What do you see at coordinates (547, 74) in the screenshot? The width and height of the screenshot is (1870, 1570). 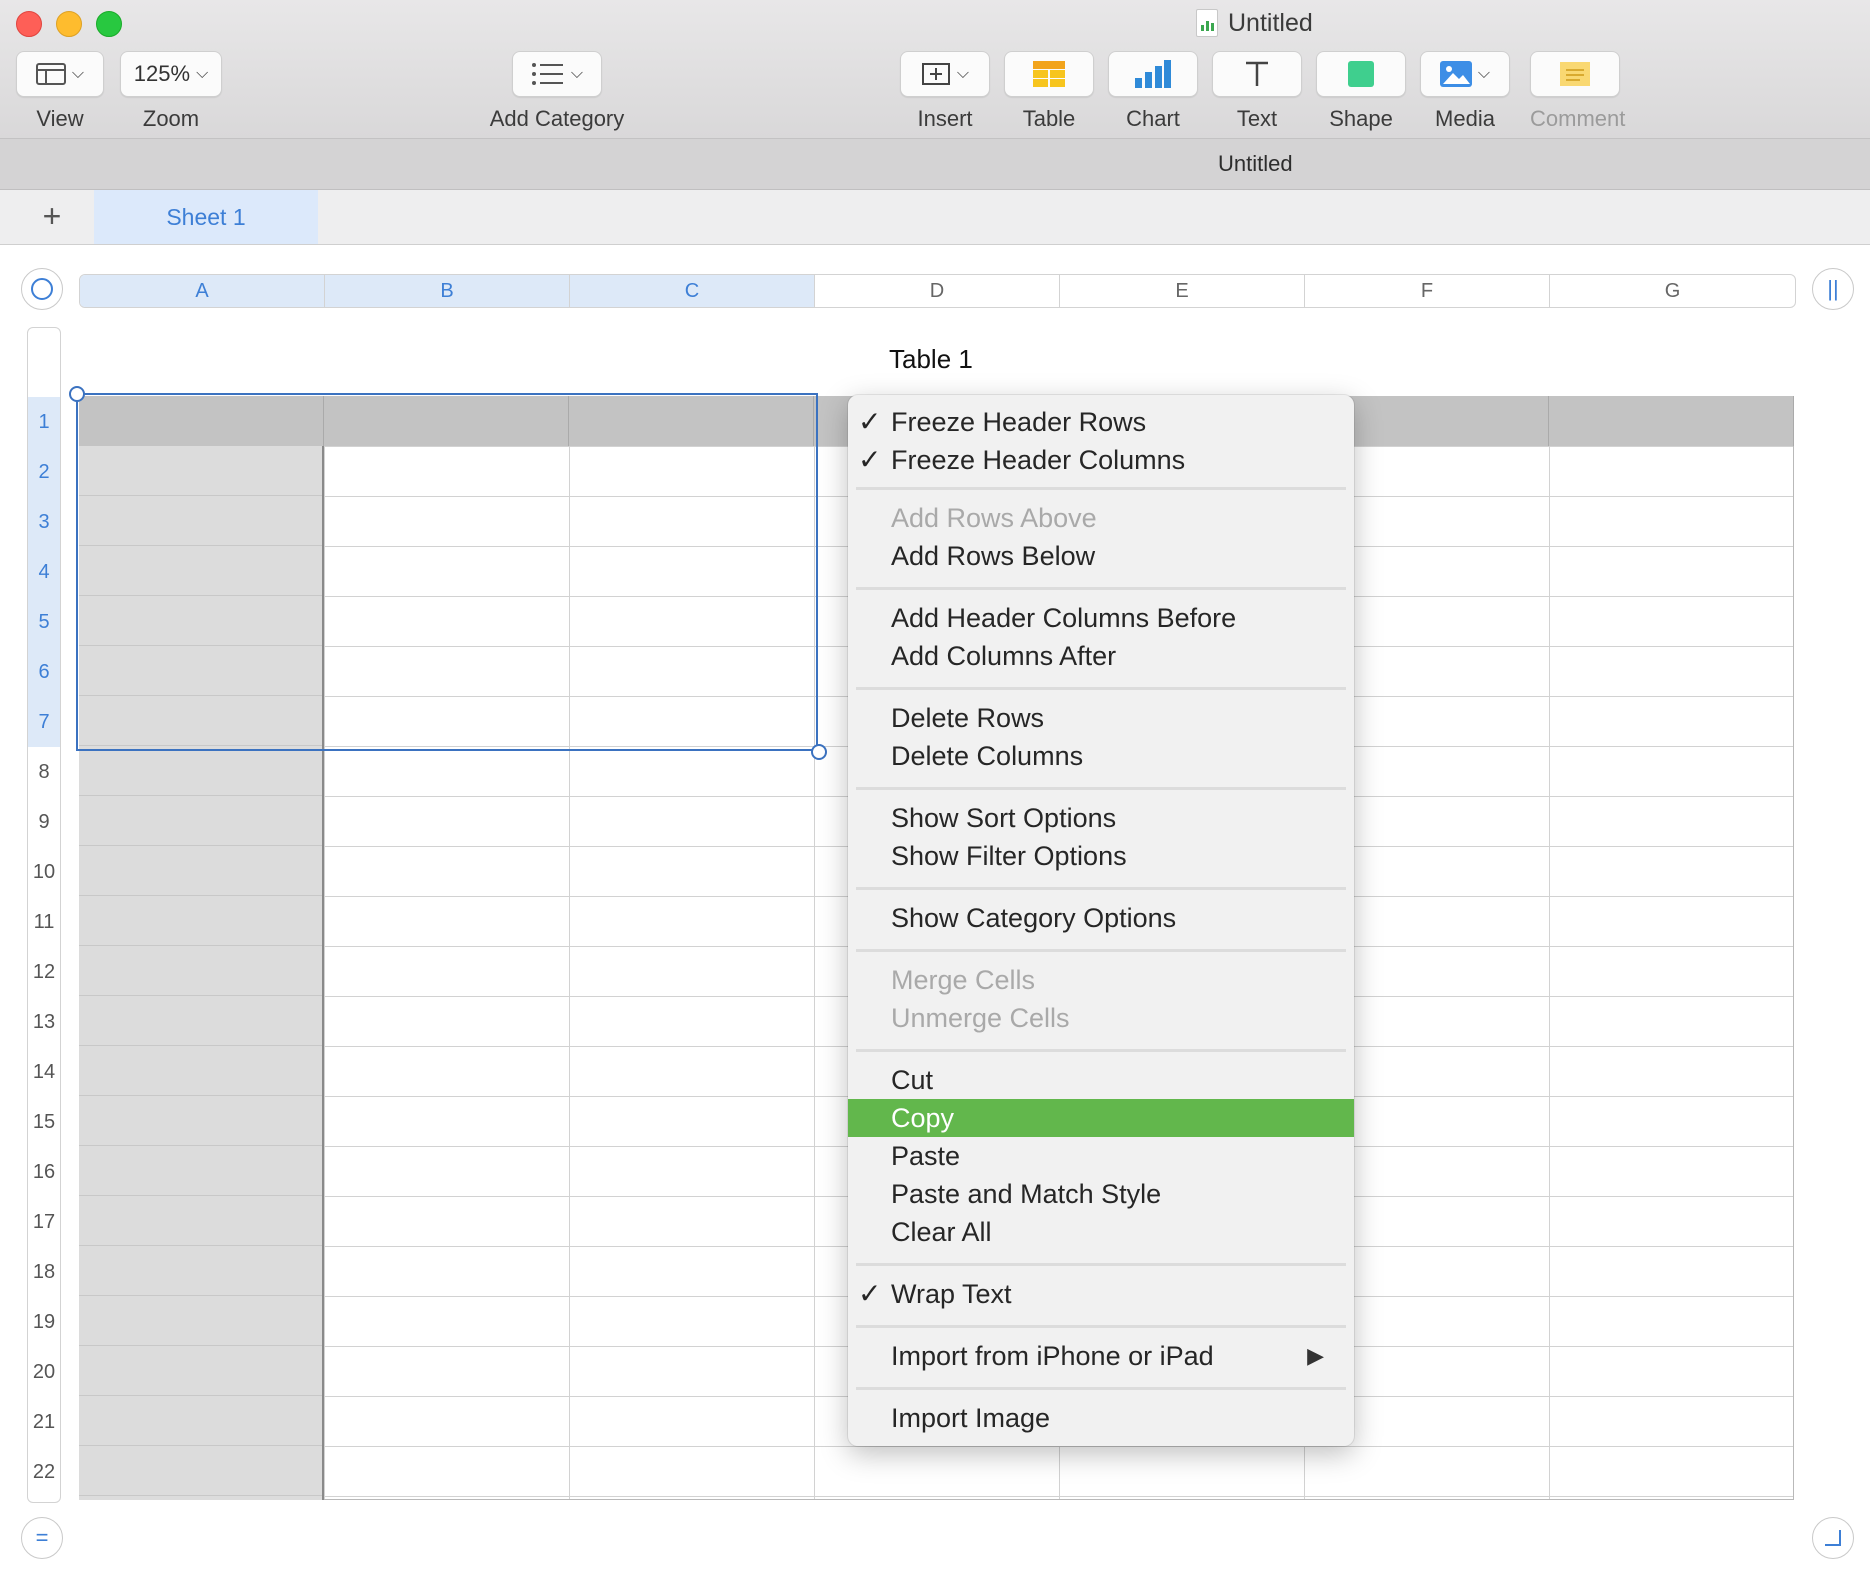 I see `list-icon` at bounding box center [547, 74].